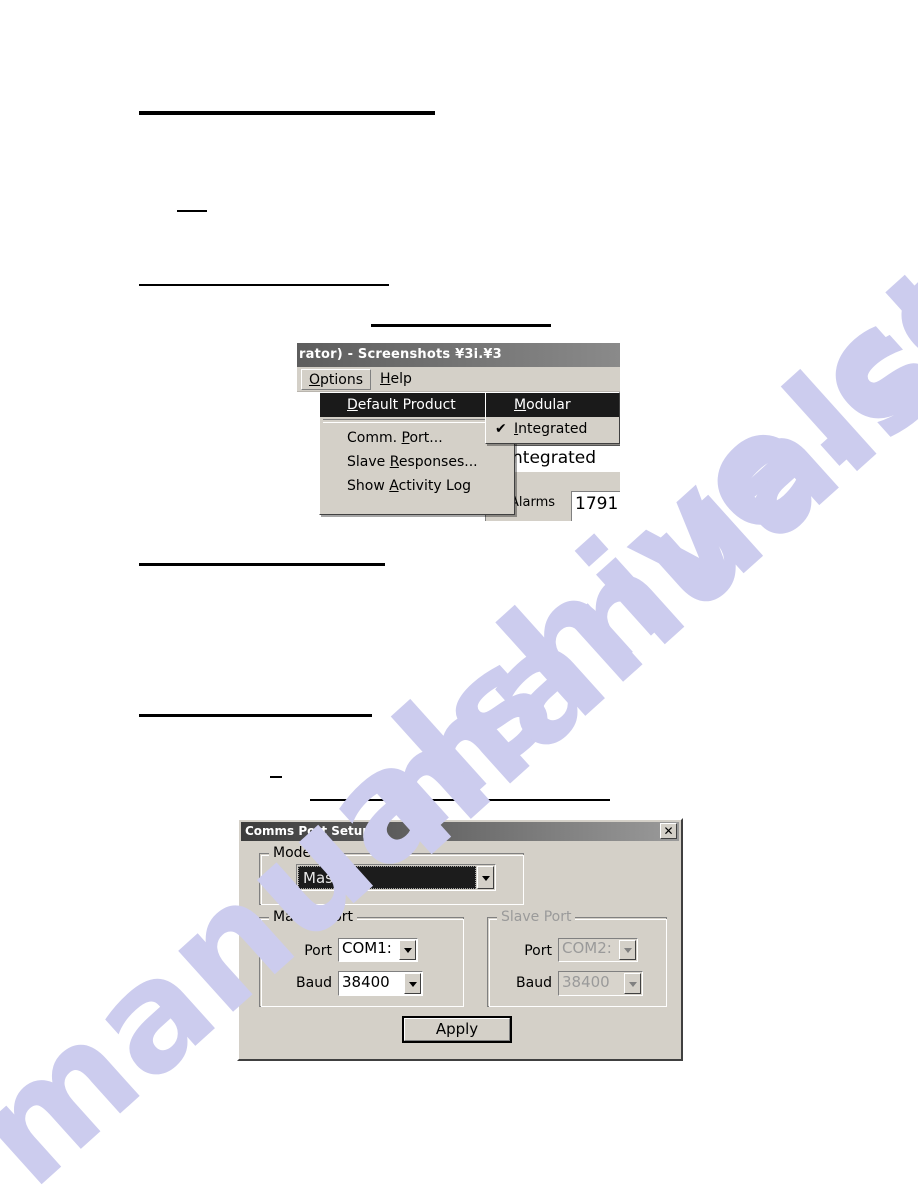 The width and height of the screenshot is (918, 1188). Describe the element at coordinates (552, 405) in the screenshot. I see `submenu-item-modular: Modular` at that location.